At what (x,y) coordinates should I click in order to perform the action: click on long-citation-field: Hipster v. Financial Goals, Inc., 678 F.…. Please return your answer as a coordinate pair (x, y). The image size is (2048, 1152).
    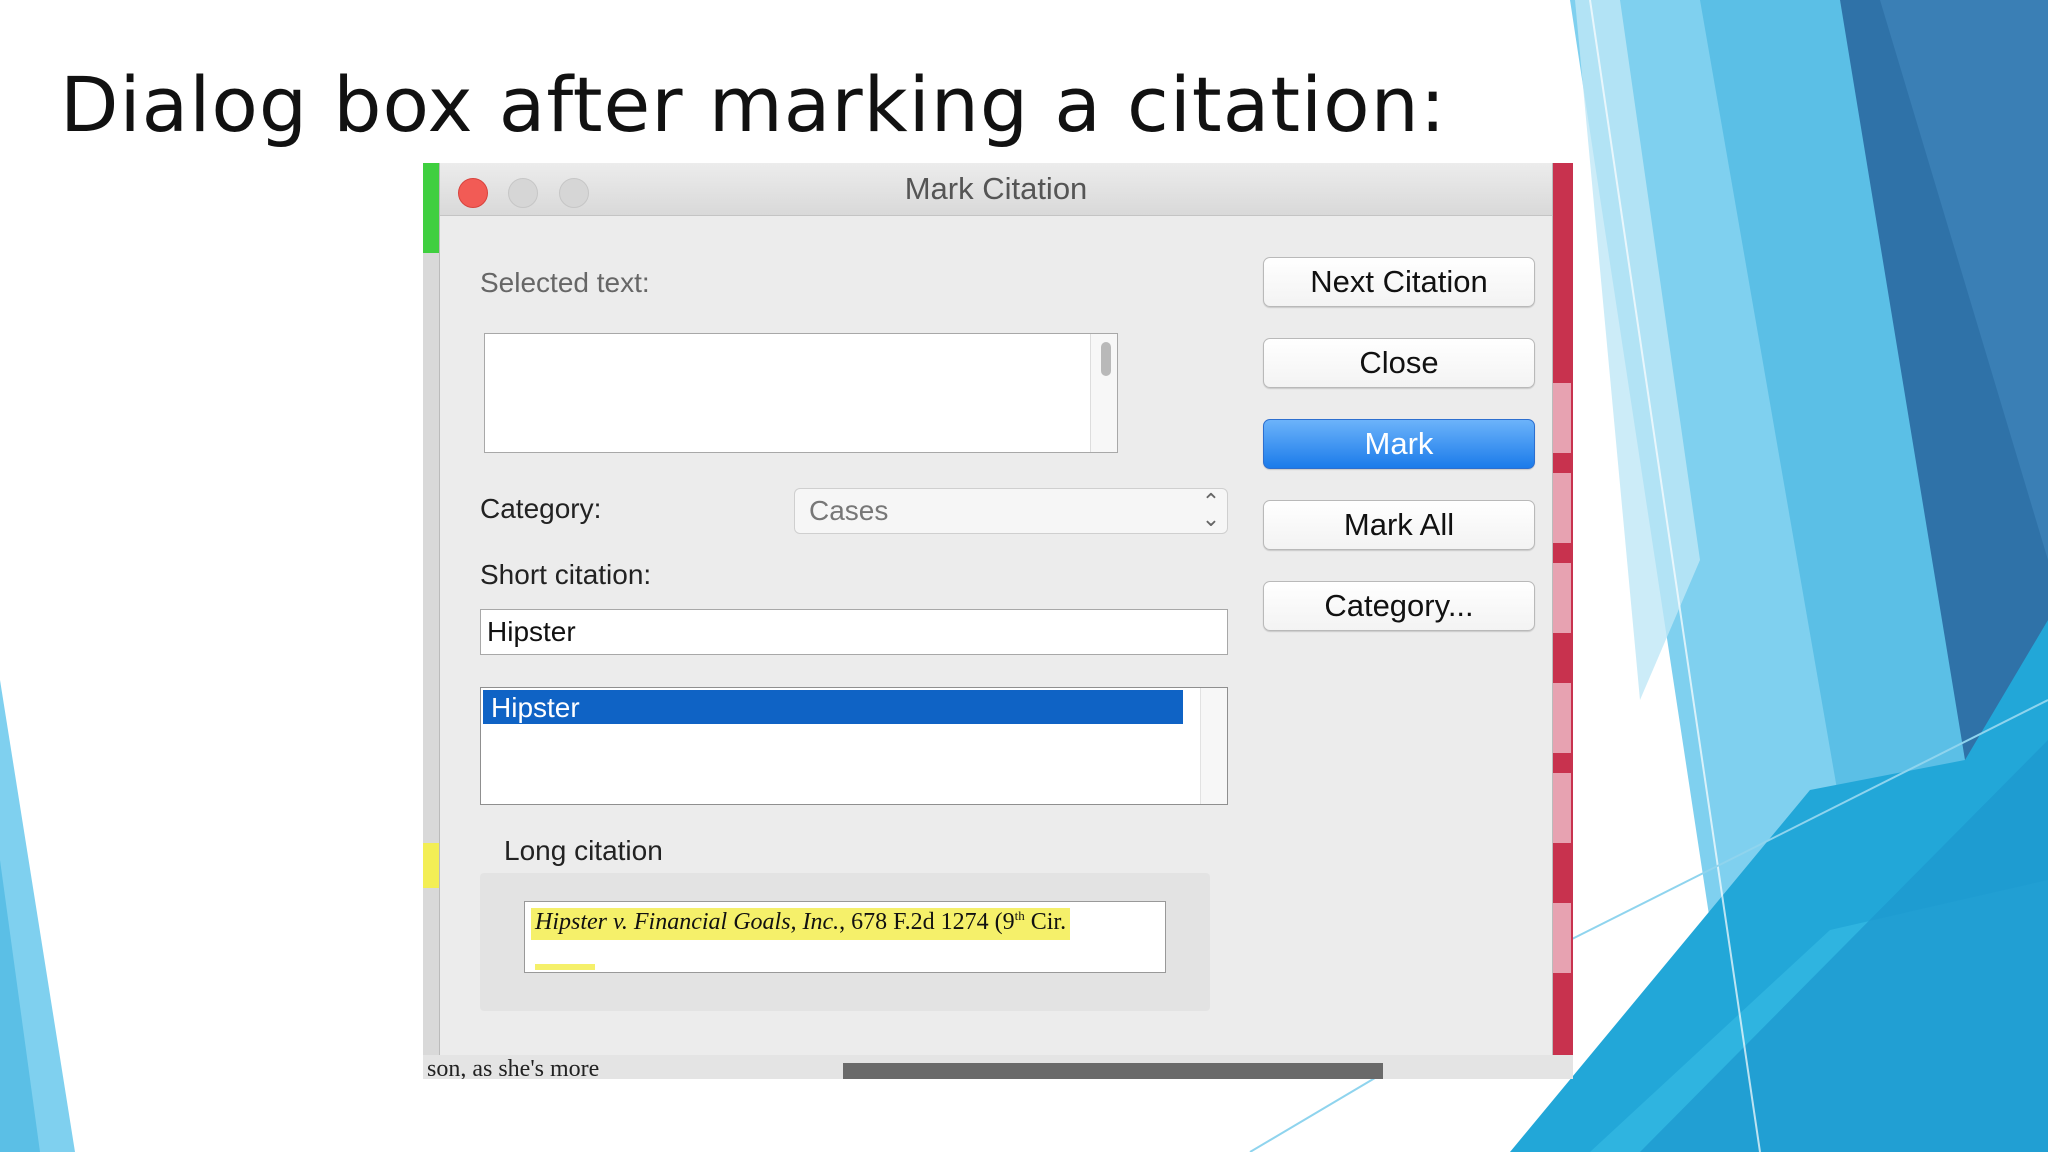
    Looking at the image, I should click on (845, 937).